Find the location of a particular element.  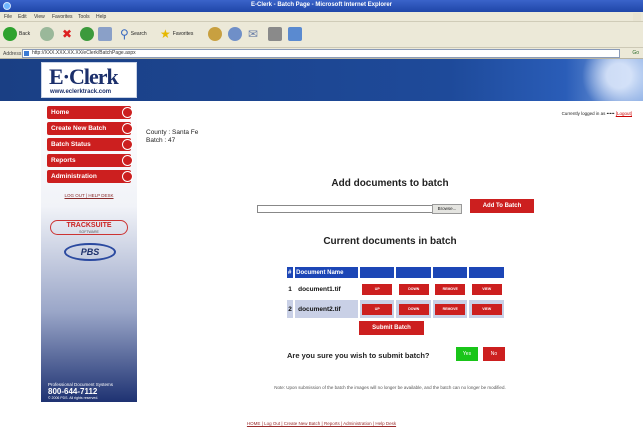

row-number: 1 is located at coordinates (290, 289).